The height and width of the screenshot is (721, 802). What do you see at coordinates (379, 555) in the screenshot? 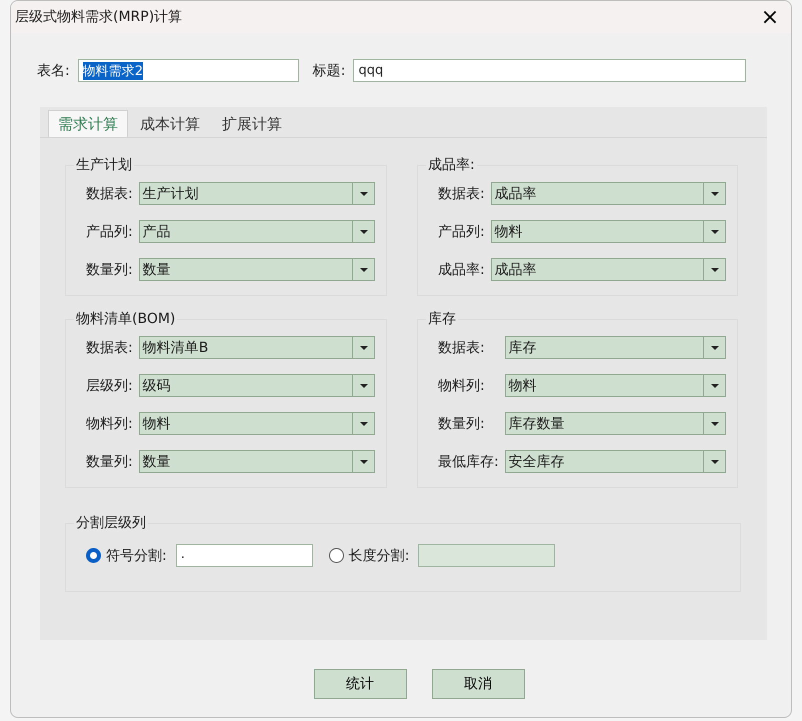
I see `radio-label: 长度分割:` at bounding box center [379, 555].